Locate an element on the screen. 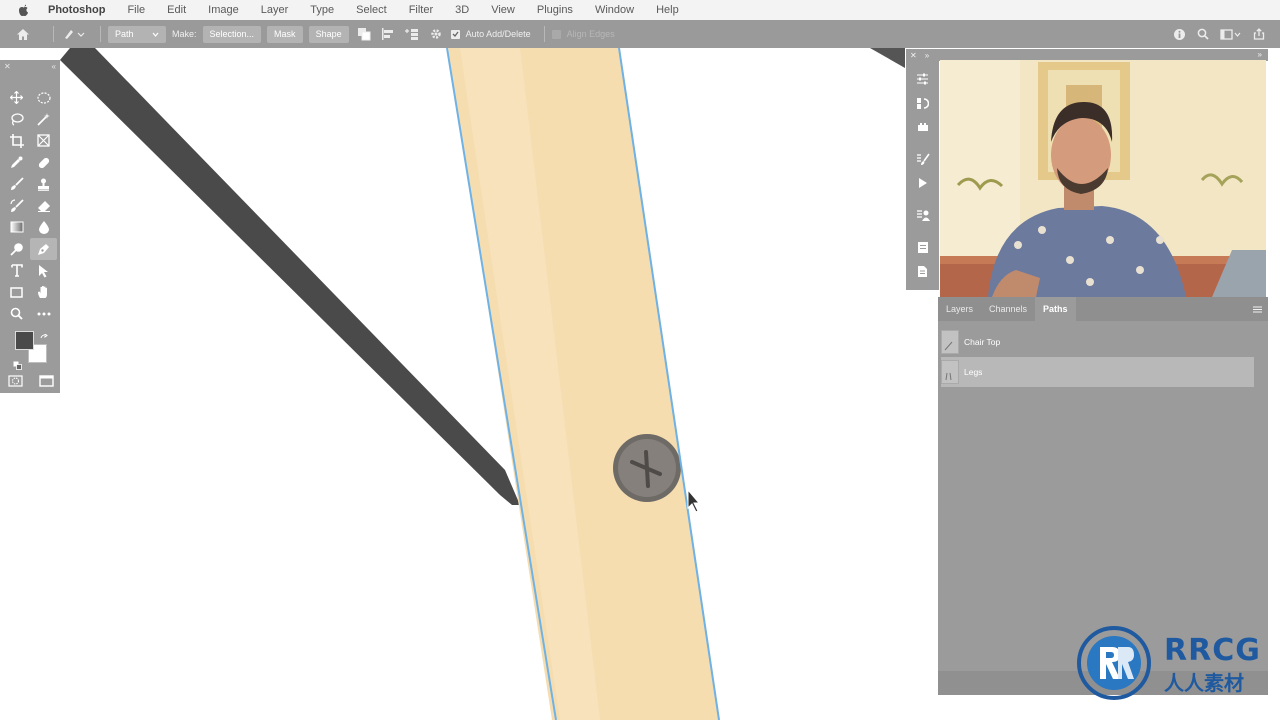 The image size is (1280, 720). tools-bottom-row is located at coordinates (31, 383).